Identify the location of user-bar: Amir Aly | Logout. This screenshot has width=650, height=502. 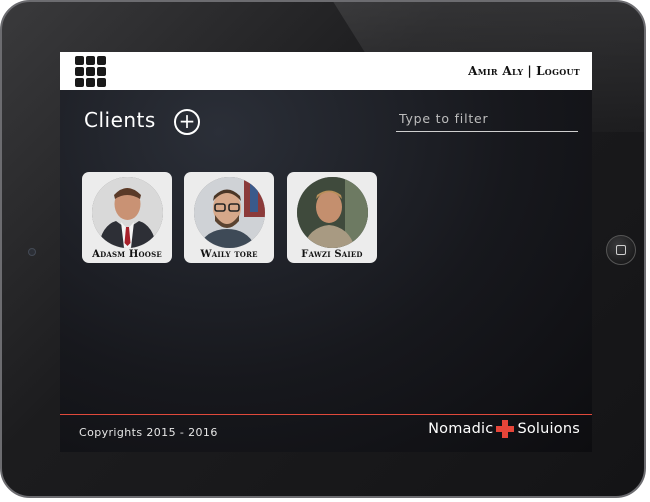
(524, 71).